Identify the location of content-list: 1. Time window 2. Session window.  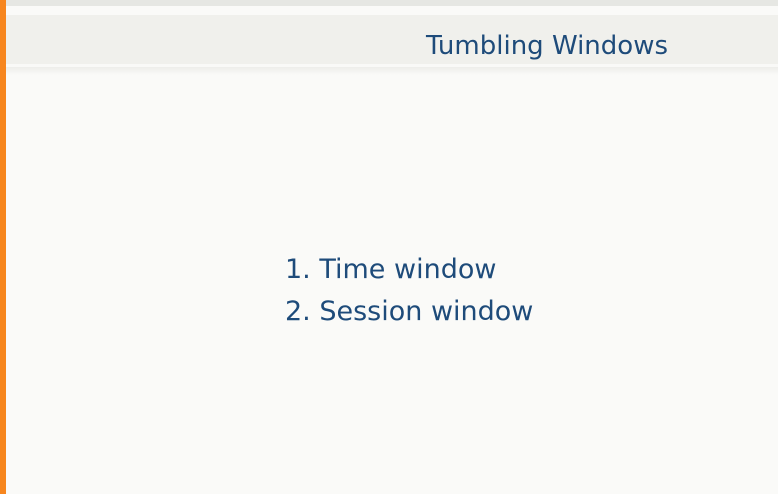
(409, 291).